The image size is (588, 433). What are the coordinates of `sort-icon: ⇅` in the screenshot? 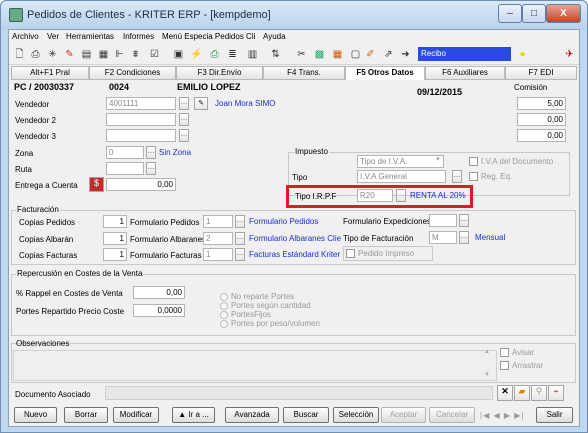 It's located at (275, 54).